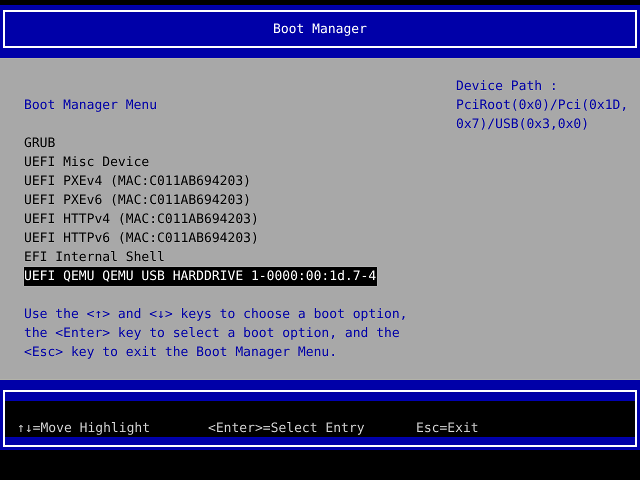  Describe the element at coordinates (181, 353) in the screenshot. I see `help-text: <Esc> key to exit the Boot Manager Menu.` at that location.